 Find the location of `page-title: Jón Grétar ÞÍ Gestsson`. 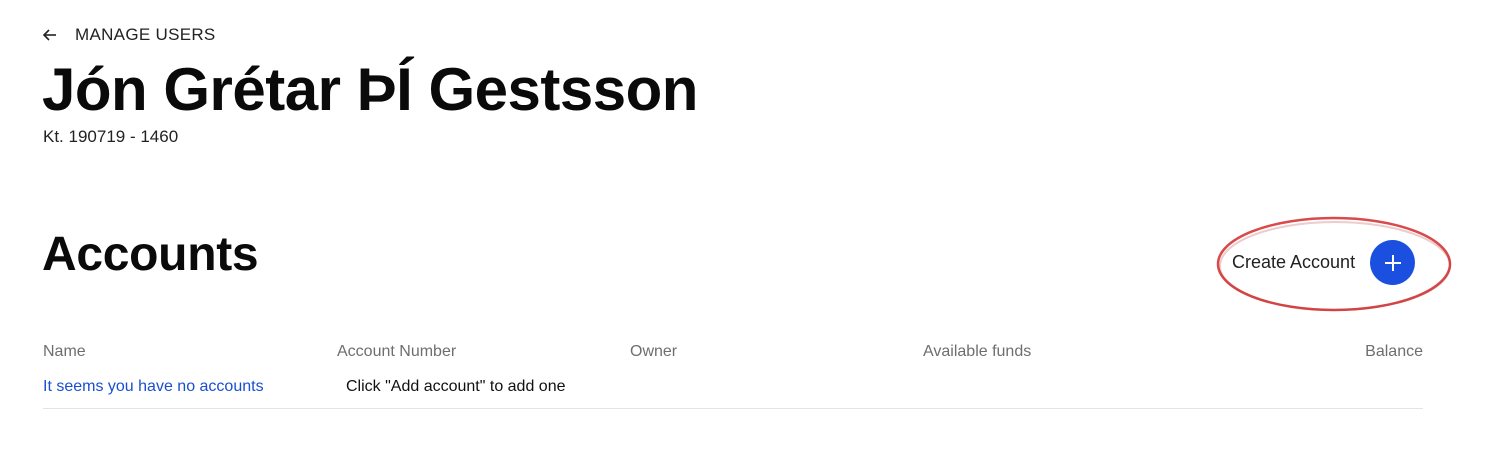

page-title: Jón Grétar ÞÍ Gestsson is located at coordinates (370, 89).